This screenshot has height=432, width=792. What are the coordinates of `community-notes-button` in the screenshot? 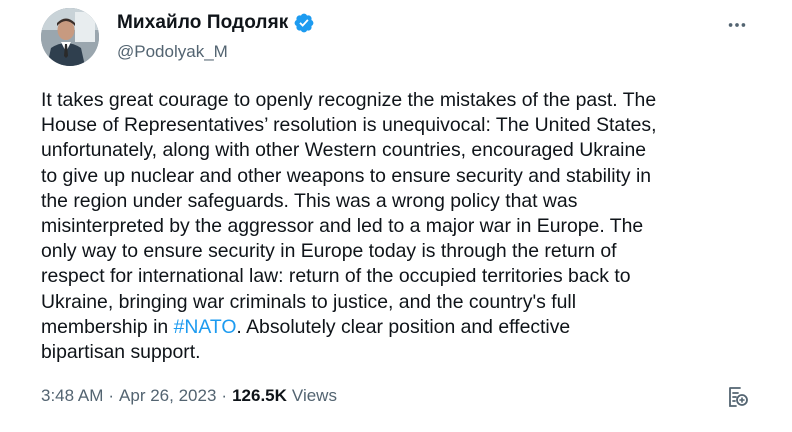 It's located at (737, 397).